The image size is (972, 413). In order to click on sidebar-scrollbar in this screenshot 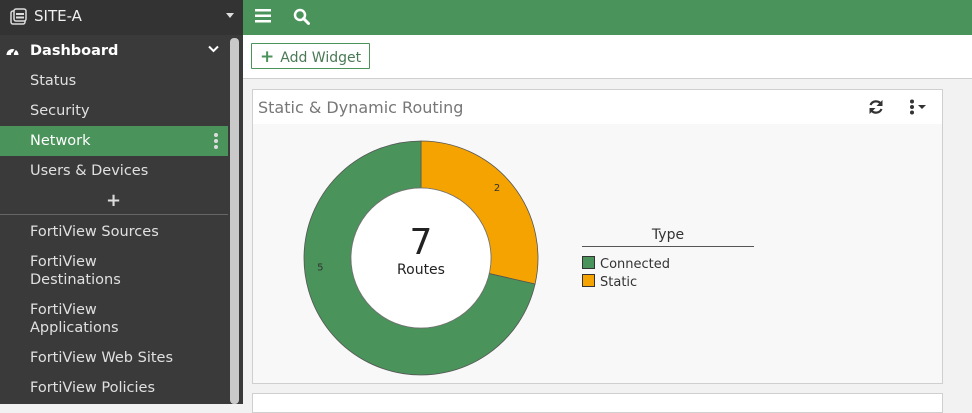, I will do `click(234, 221)`.